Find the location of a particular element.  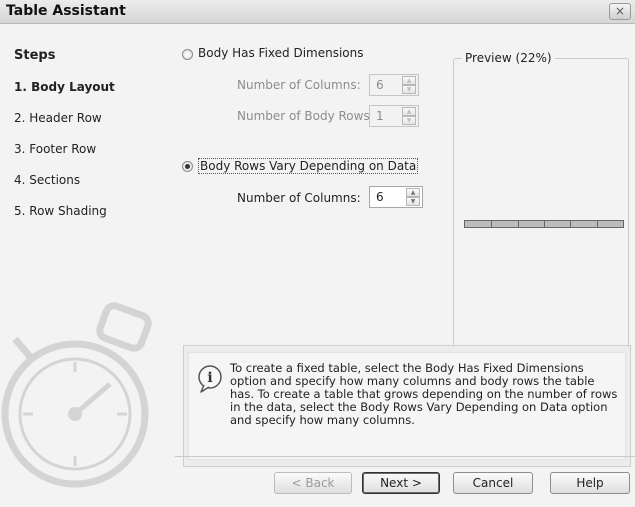

close-icon: × is located at coordinates (620, 11).